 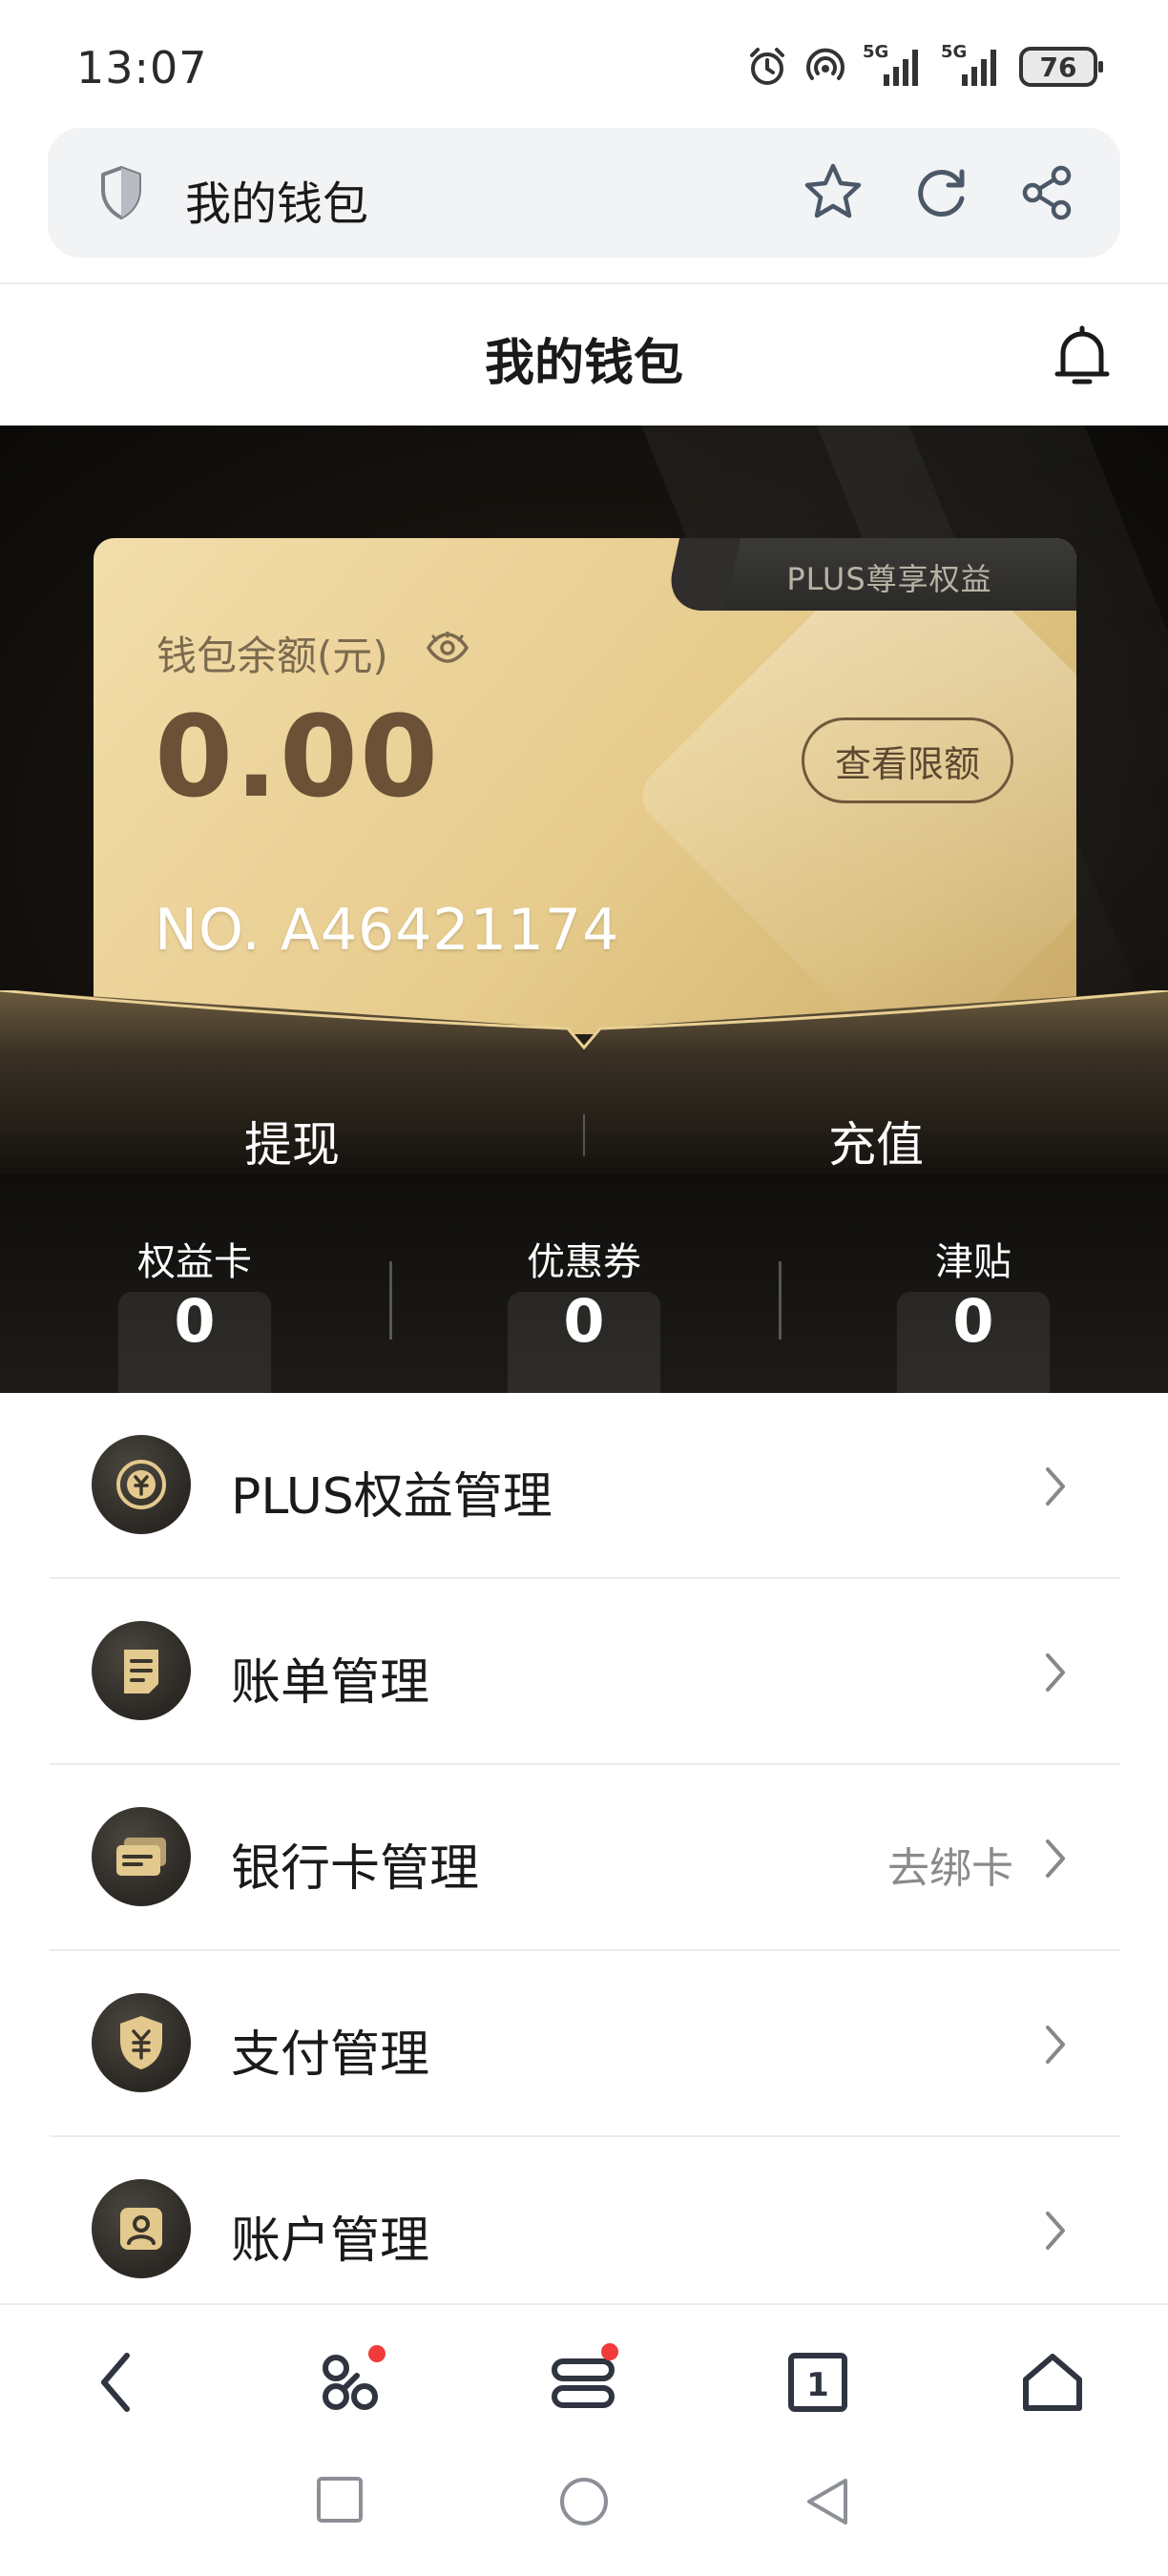 What do you see at coordinates (1047, 194) in the screenshot?
I see `share-icon` at bounding box center [1047, 194].